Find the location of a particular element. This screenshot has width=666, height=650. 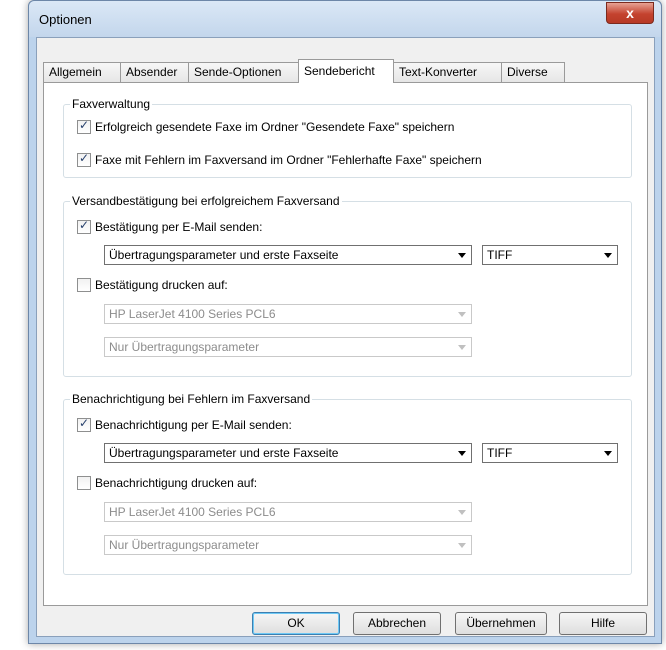

tab-absender: Absender is located at coordinates (155, 72).